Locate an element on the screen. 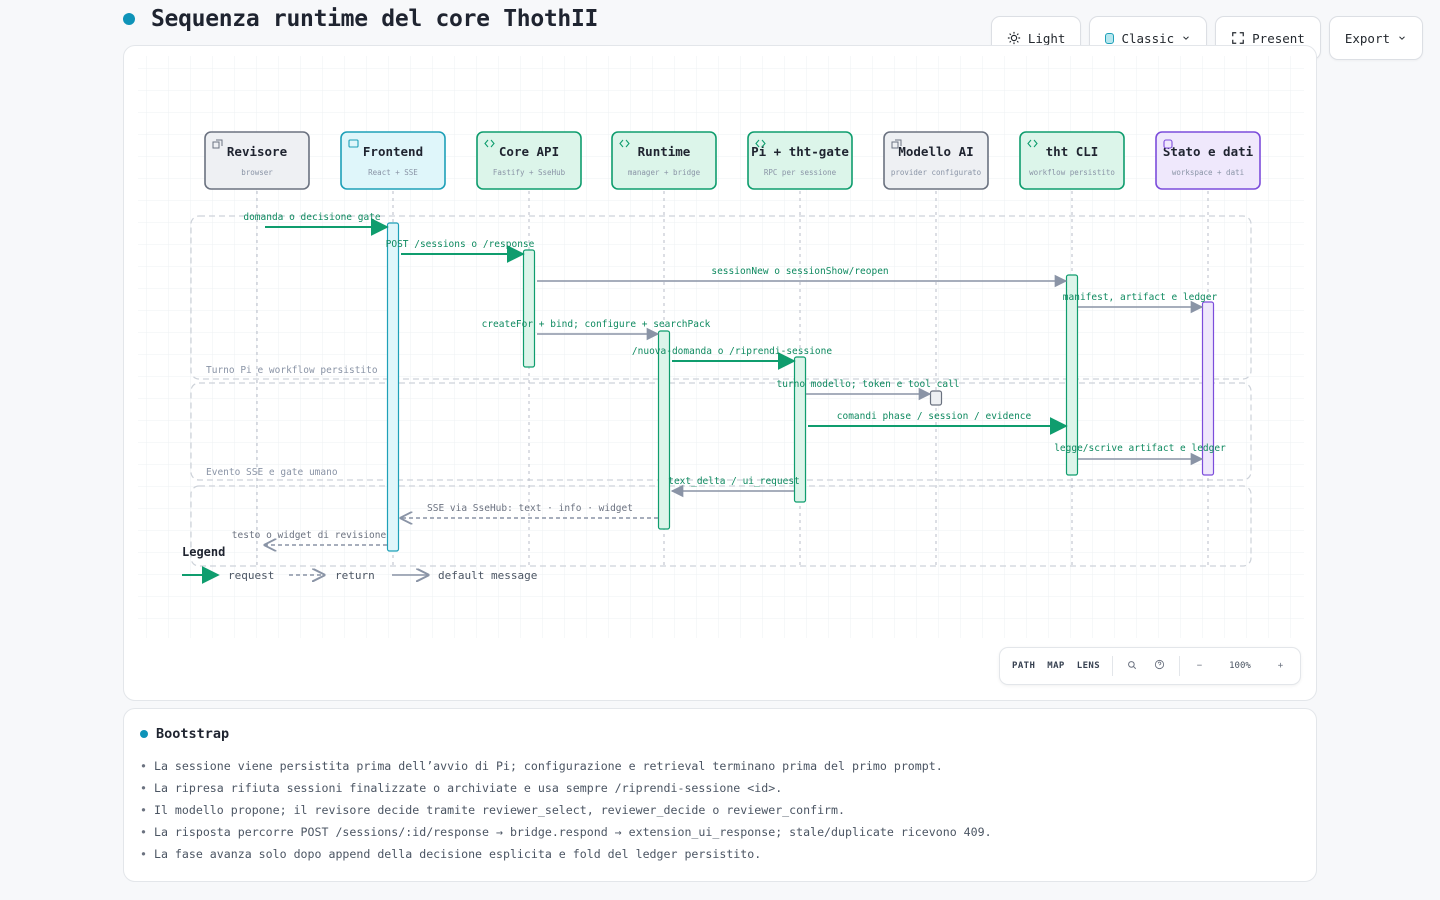 The image size is (1440, 900). participant-subtitle: React + SSE is located at coordinates (393, 172).